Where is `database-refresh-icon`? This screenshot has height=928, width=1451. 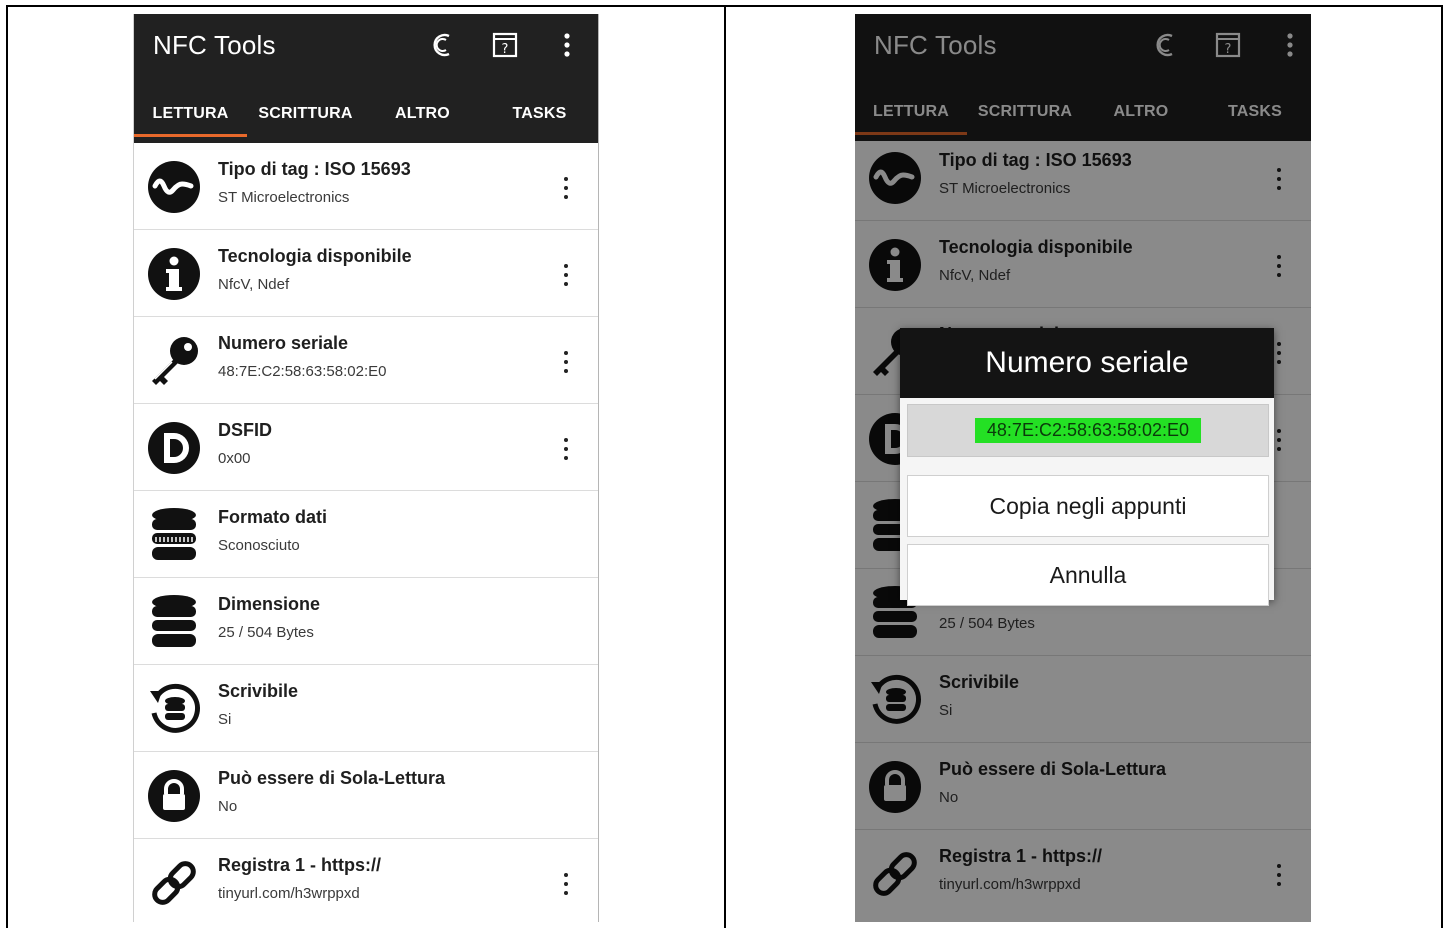
database-refresh-icon is located at coordinates (174, 709).